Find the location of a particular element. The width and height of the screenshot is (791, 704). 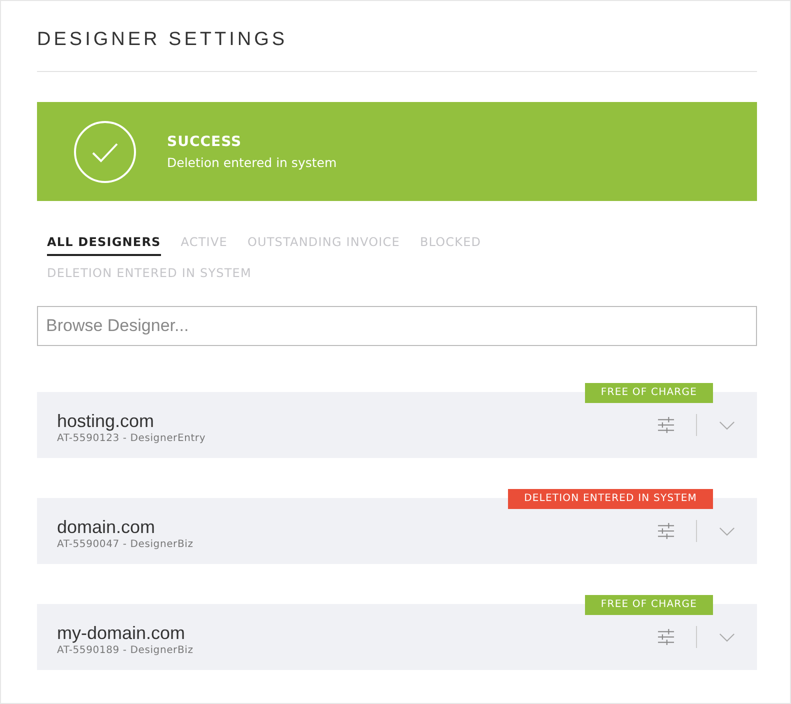

designer-details: AT-5590047 - DesignerBiz is located at coordinates (125, 544).